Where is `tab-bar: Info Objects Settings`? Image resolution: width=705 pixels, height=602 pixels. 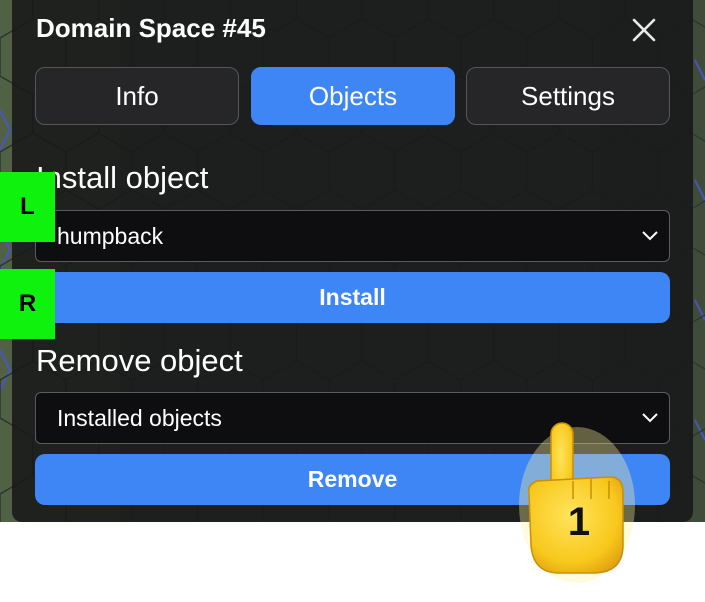
tab-bar: Info Objects Settings is located at coordinates (352, 96).